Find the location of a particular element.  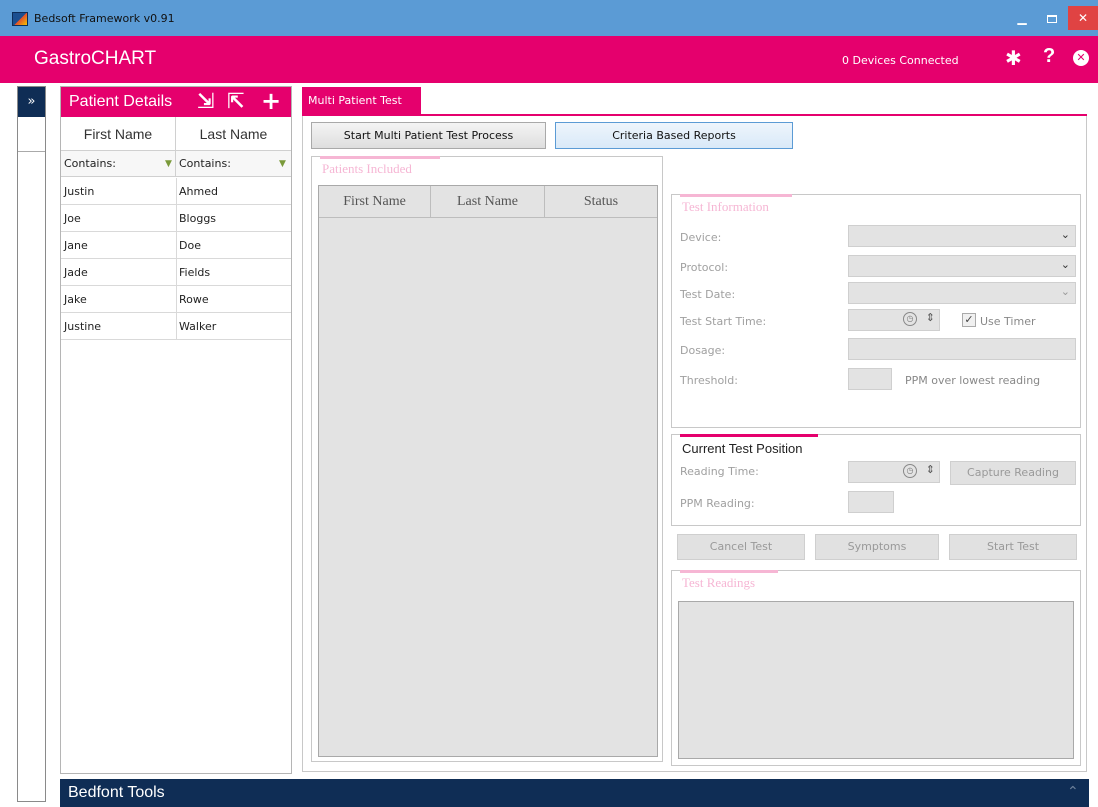

window-titlebar: Bedsoft Framework v0.91 ▁ ✕ is located at coordinates (549, 18).